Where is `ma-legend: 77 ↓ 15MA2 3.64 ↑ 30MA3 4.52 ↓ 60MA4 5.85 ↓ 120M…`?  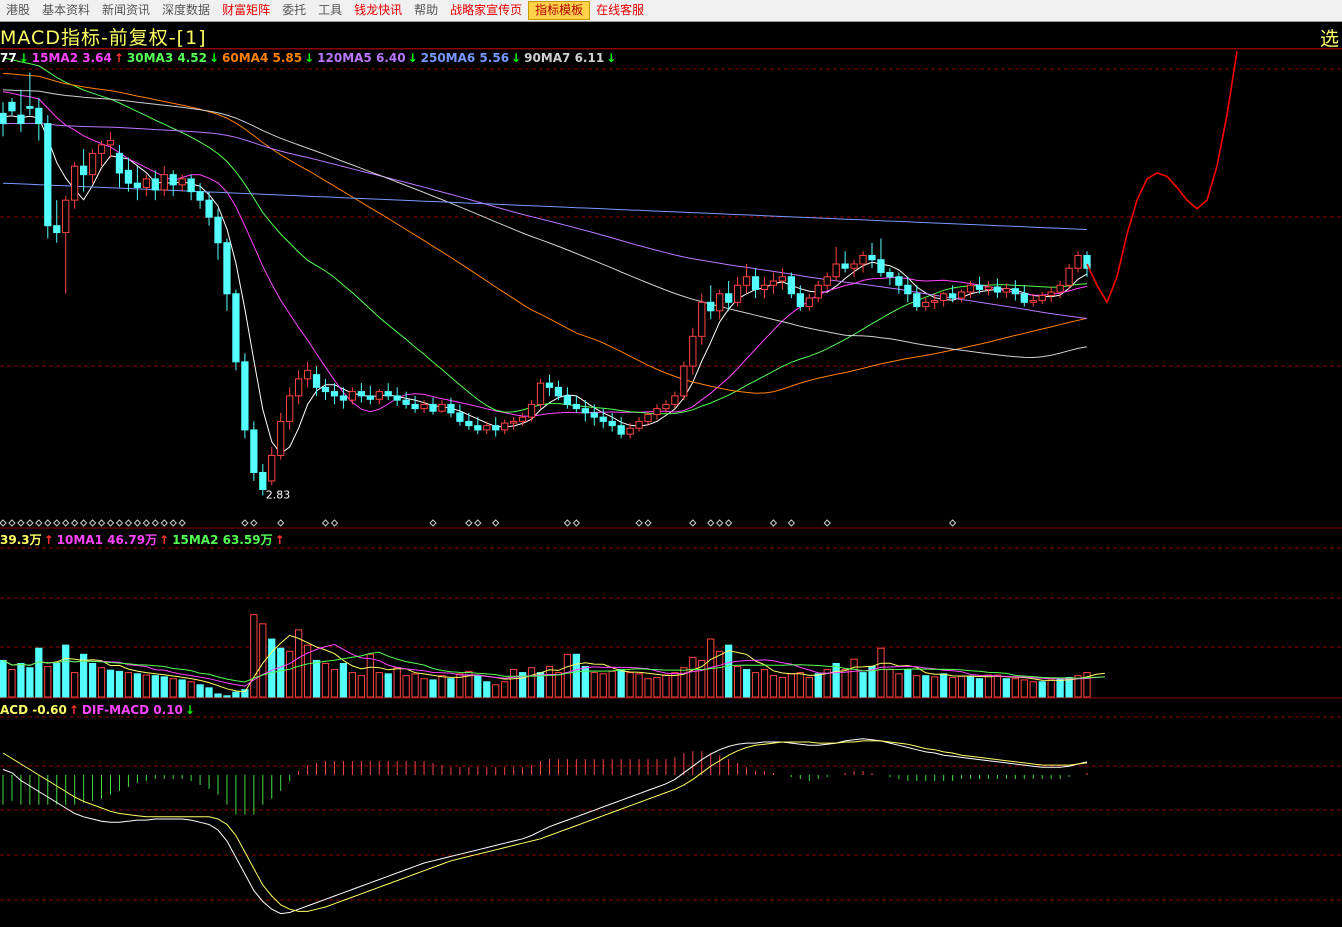
ma-legend: 77 ↓ 15MA2 3.64 ↑ 30MA3 4.52 ↓ 60MA4 5.85 ↓ 120M… is located at coordinates (309, 58).